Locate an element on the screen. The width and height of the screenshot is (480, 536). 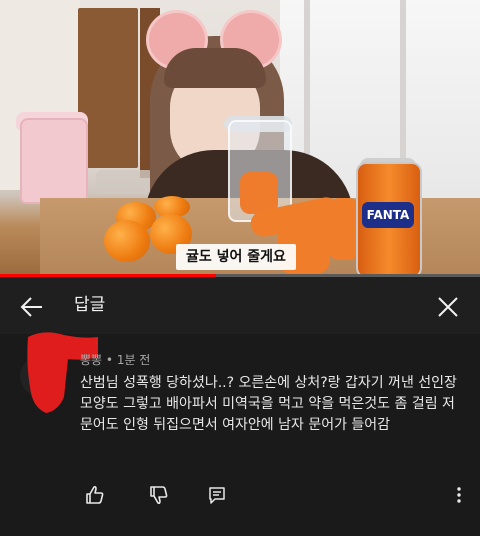
comment-author: 뽕뽕 is located at coordinates (91, 360).